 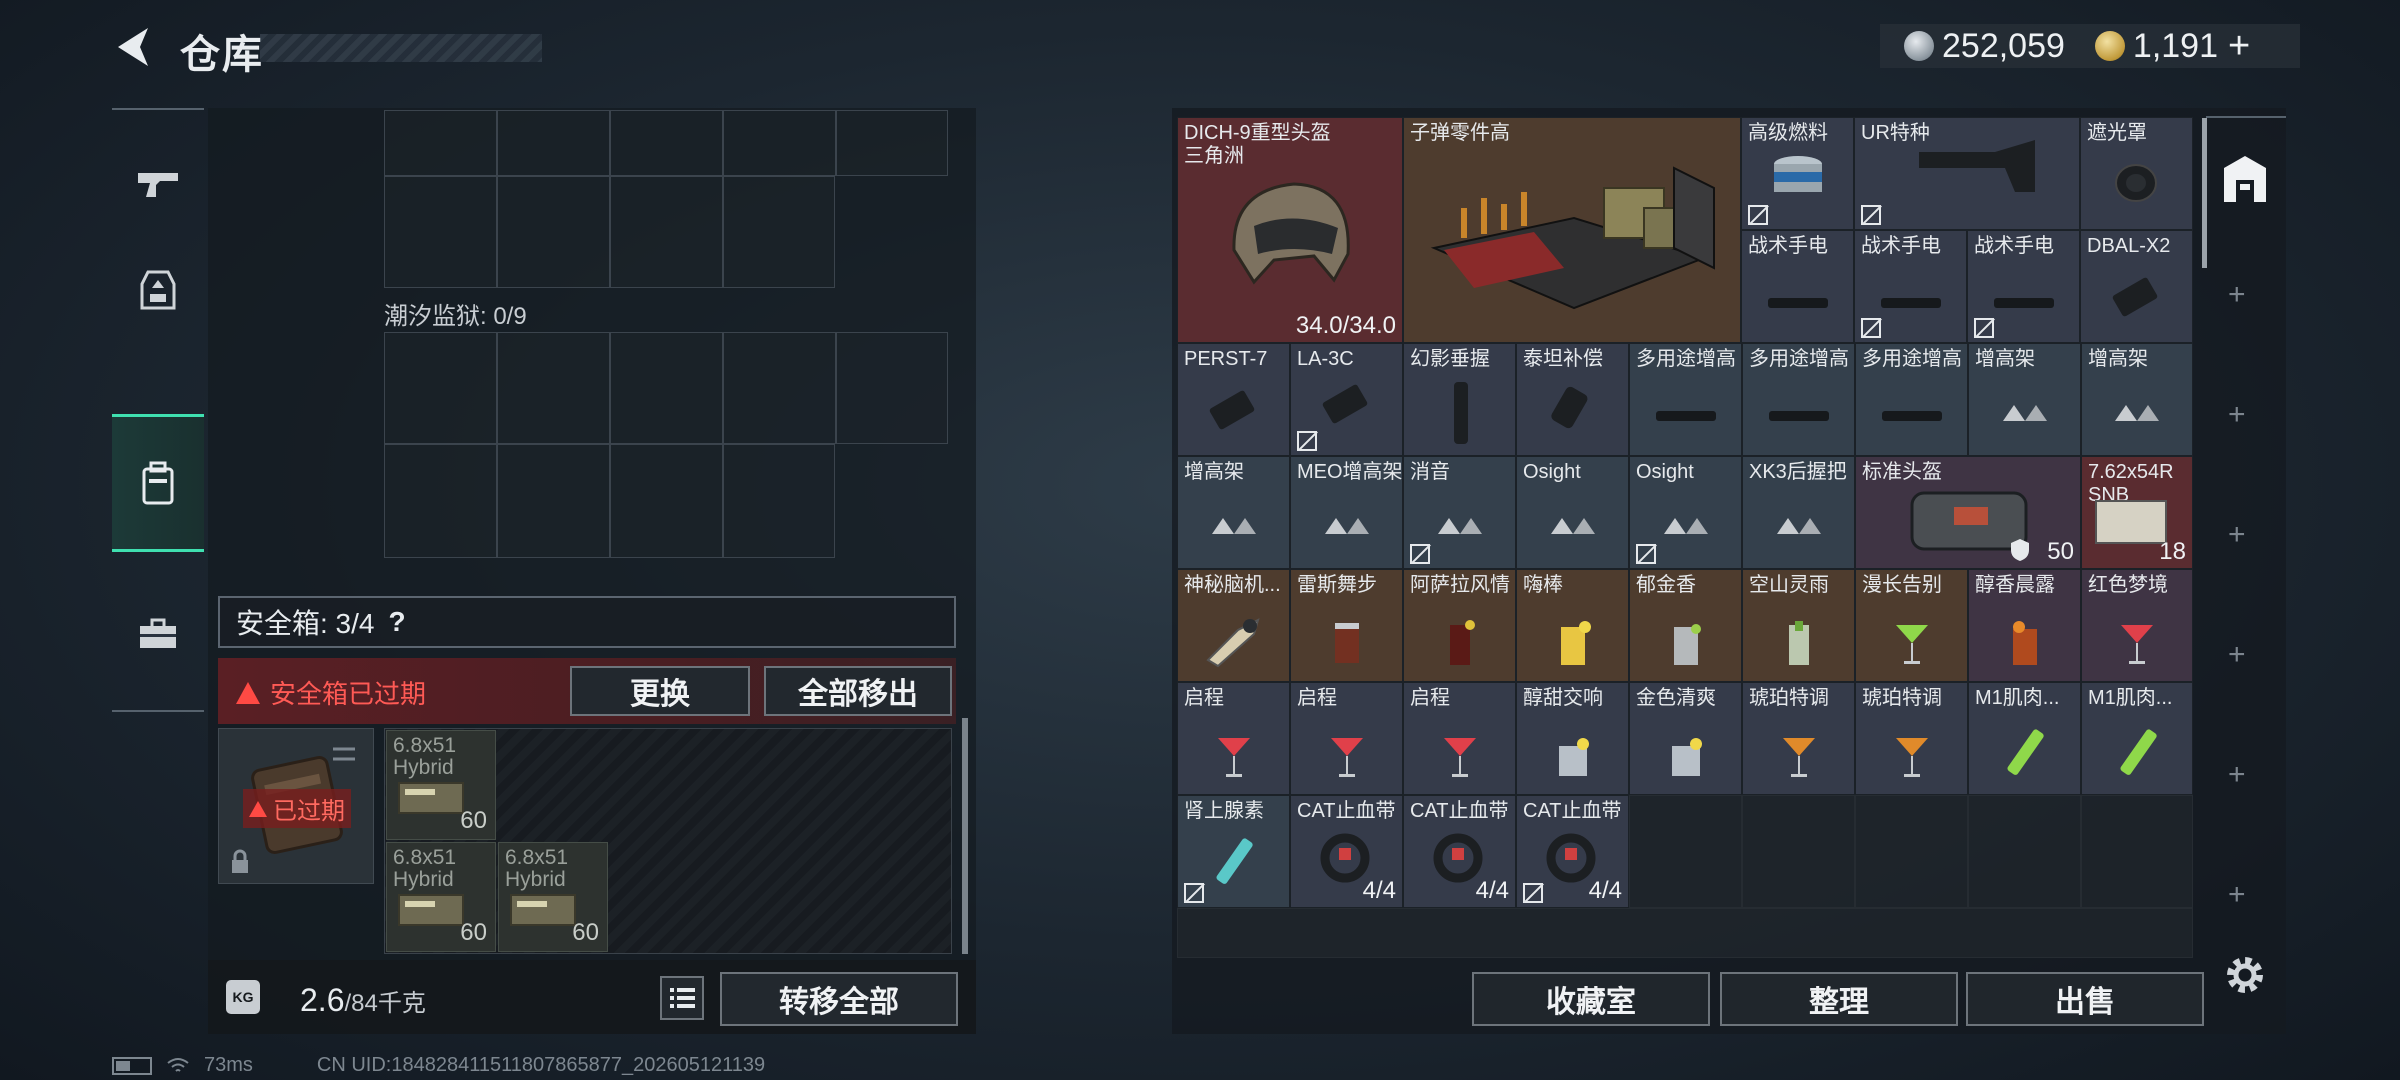 I want to click on inventory-item-ammo-762: 7.62x54R SNB 18, so click(x=2137, y=512).